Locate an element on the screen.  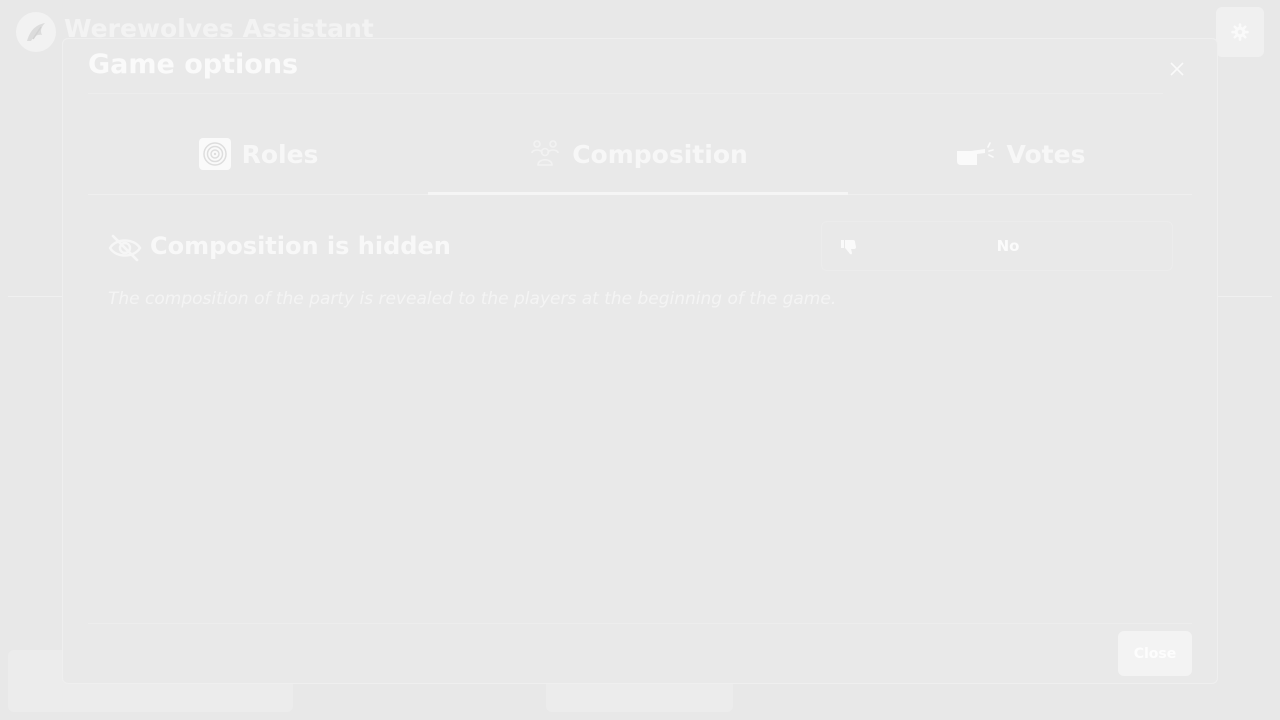
options-tabs: Roles Composition Votes is located at coordinates (640, 154).